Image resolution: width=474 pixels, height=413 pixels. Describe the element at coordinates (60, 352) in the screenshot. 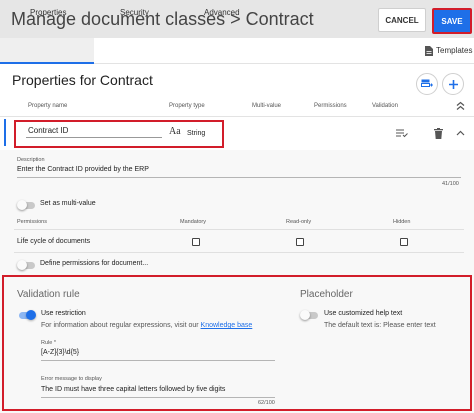

I see `rule-input: [A-Z]{3}\d{5}` at that location.